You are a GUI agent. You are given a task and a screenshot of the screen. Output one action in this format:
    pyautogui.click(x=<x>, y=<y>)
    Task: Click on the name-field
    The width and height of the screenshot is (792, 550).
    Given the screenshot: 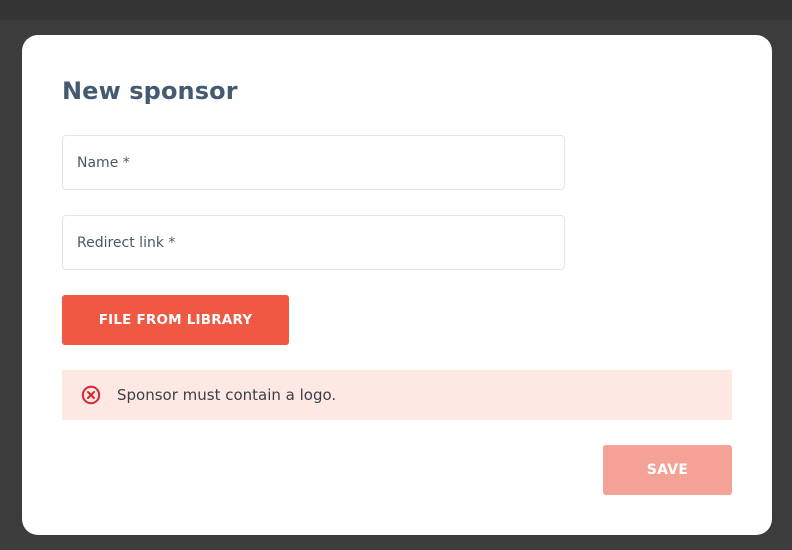 What is the action you would take?
    pyautogui.click(x=313, y=162)
    